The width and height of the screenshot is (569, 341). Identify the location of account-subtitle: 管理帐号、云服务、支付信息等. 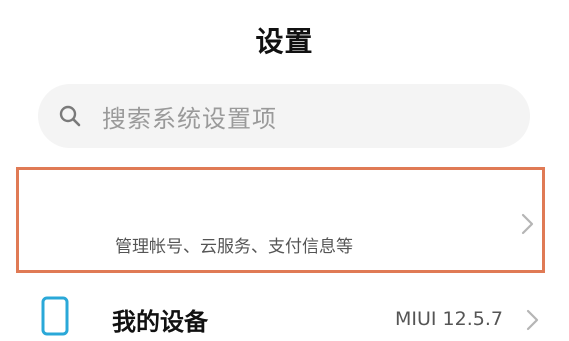
(234, 247).